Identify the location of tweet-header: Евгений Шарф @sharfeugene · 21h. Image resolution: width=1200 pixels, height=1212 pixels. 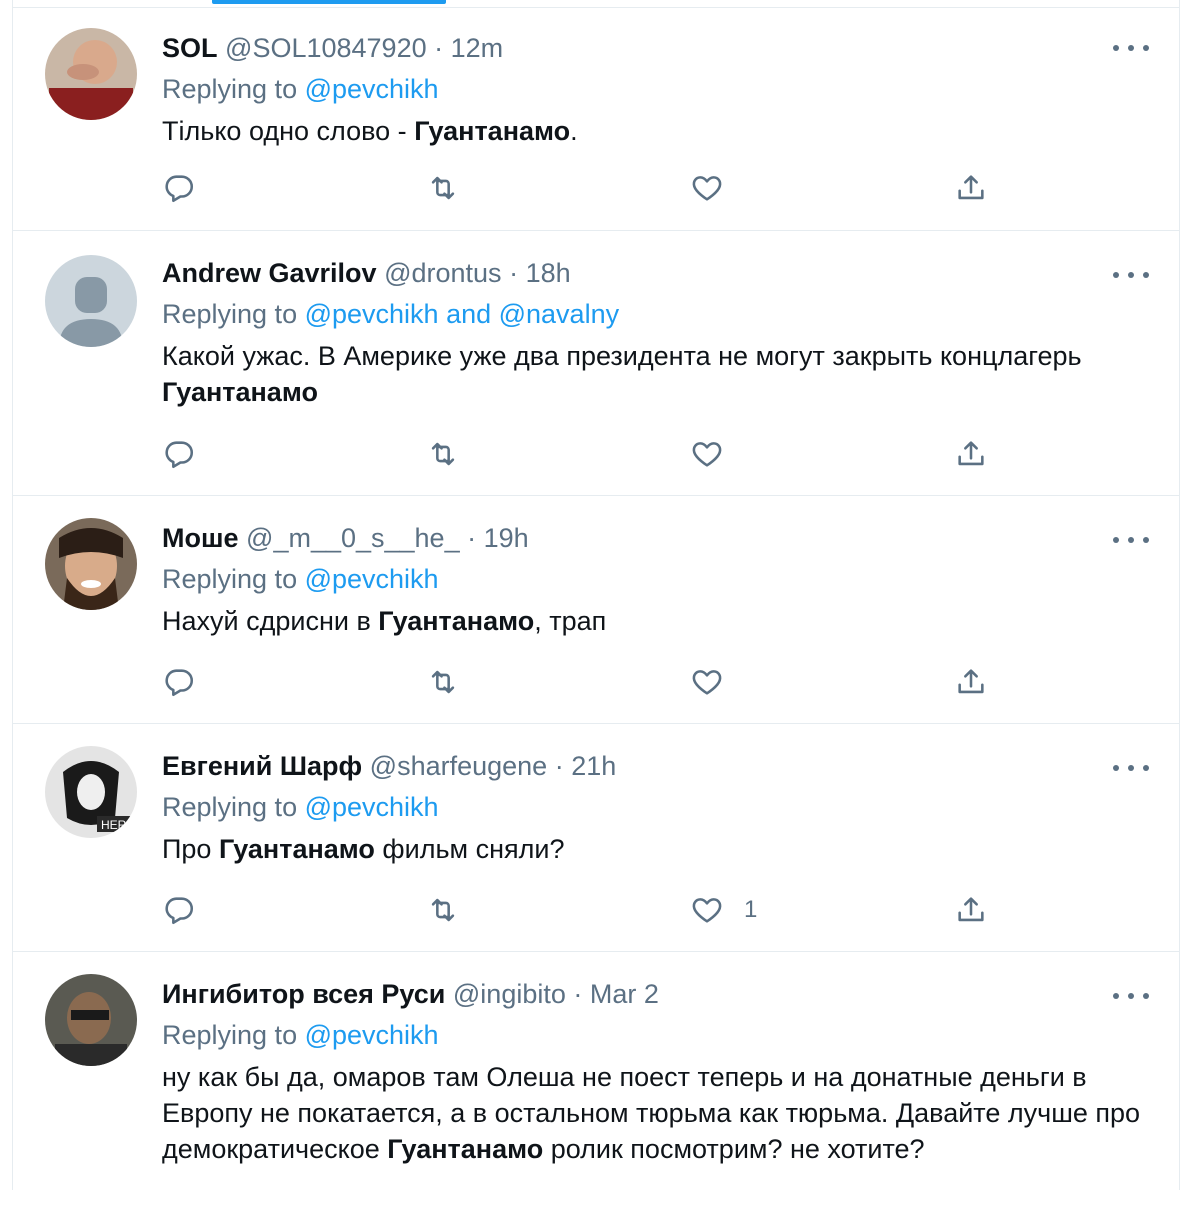
(655, 766).